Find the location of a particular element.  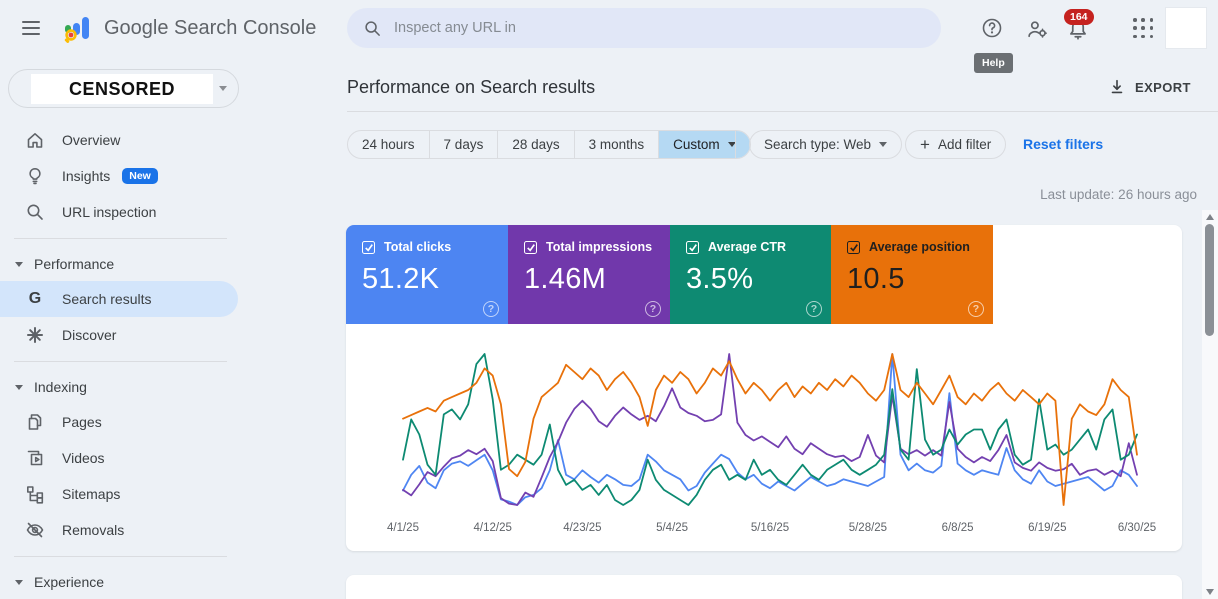

x-axis-label: 4/12/25 is located at coordinates (493, 528).